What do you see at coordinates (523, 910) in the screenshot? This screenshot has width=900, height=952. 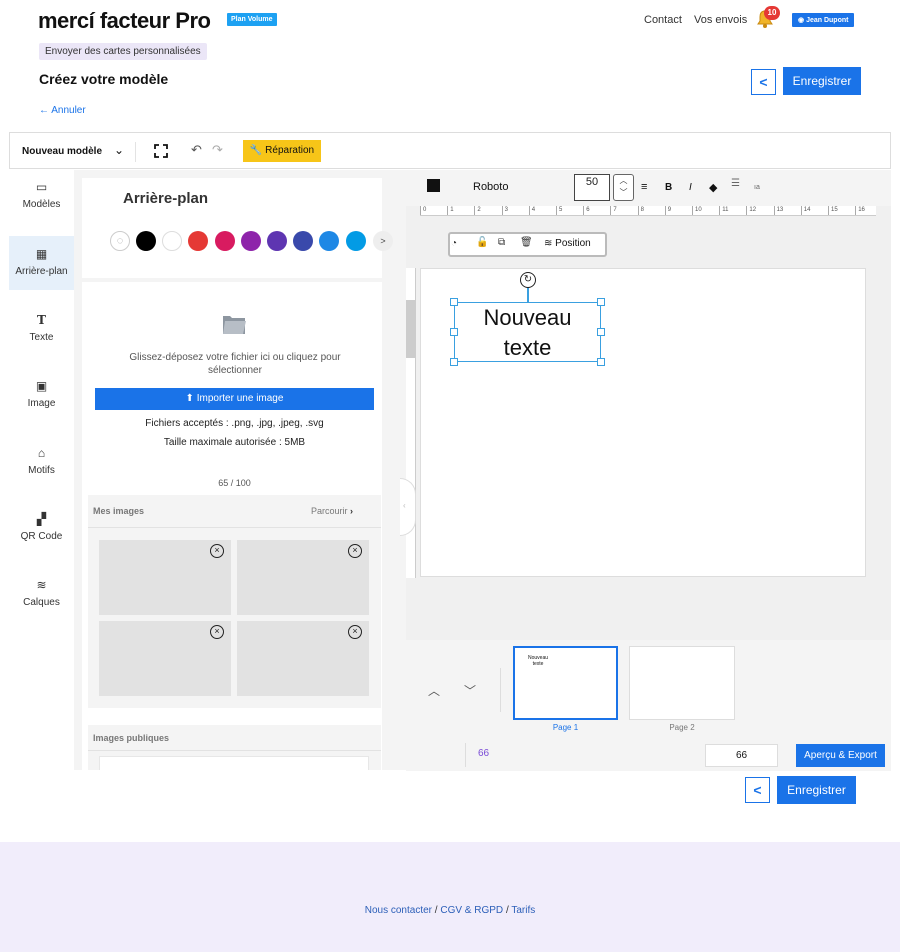 I see `footer-tarifs-link: Tarifs` at bounding box center [523, 910].